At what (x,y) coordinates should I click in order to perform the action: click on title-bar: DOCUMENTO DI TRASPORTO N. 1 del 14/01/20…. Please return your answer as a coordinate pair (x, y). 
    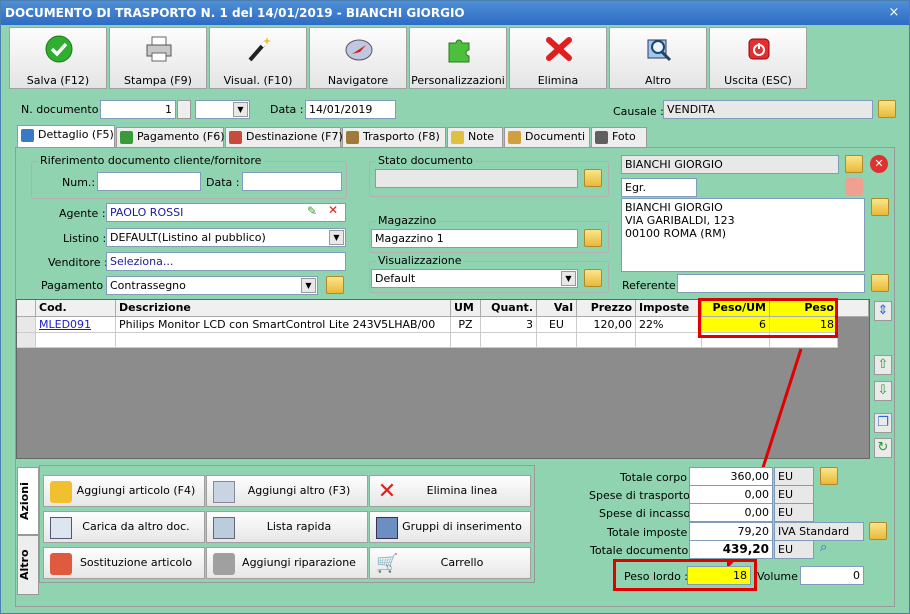
    Looking at the image, I should click on (455, 13).